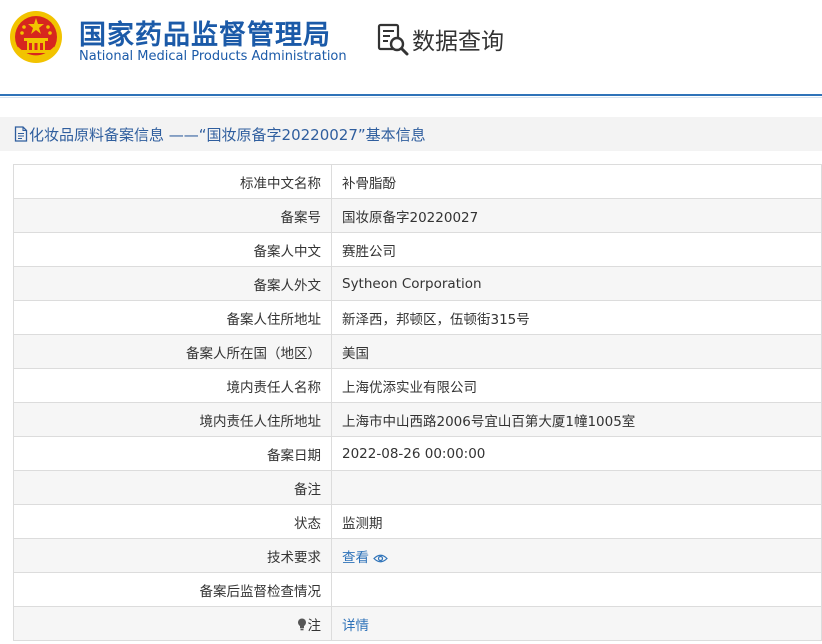  What do you see at coordinates (576, 215) in the screenshot?
I see `row-value: 国妆原备字20220027` at bounding box center [576, 215].